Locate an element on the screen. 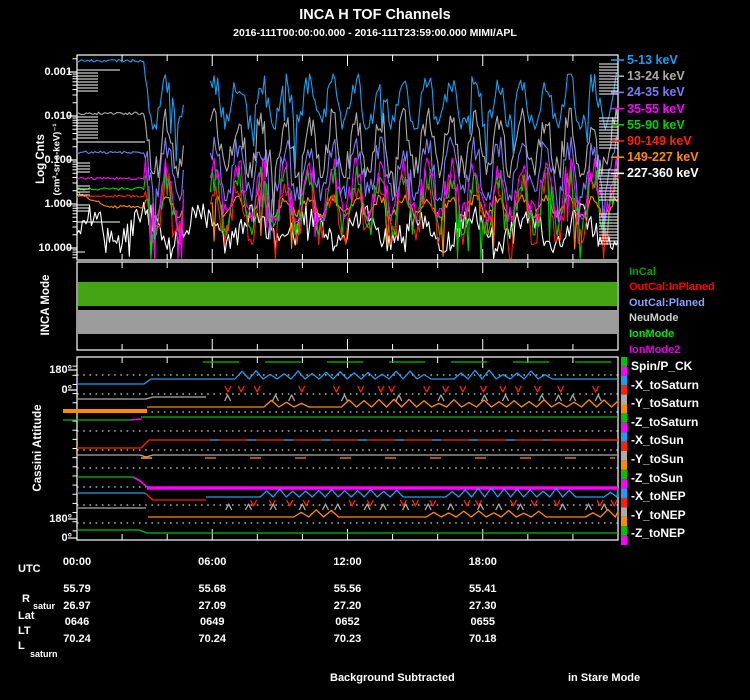 The width and height of the screenshot is (750, 700). flux-legend-24-35keV: 24-35 keV is located at coordinates (656, 92).